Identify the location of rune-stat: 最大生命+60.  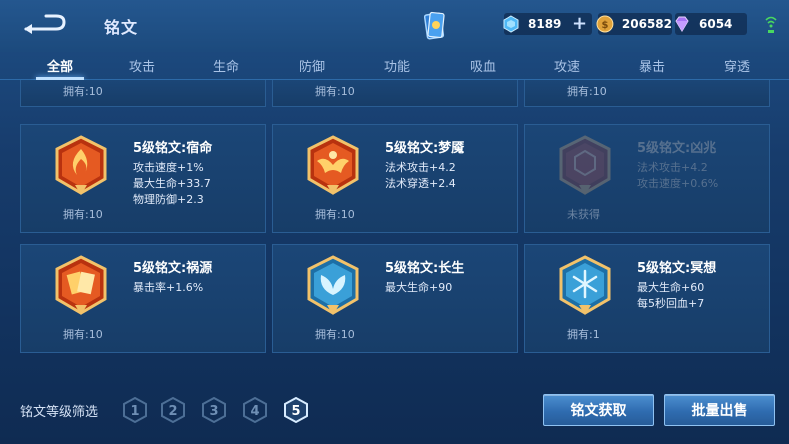
(671, 287).